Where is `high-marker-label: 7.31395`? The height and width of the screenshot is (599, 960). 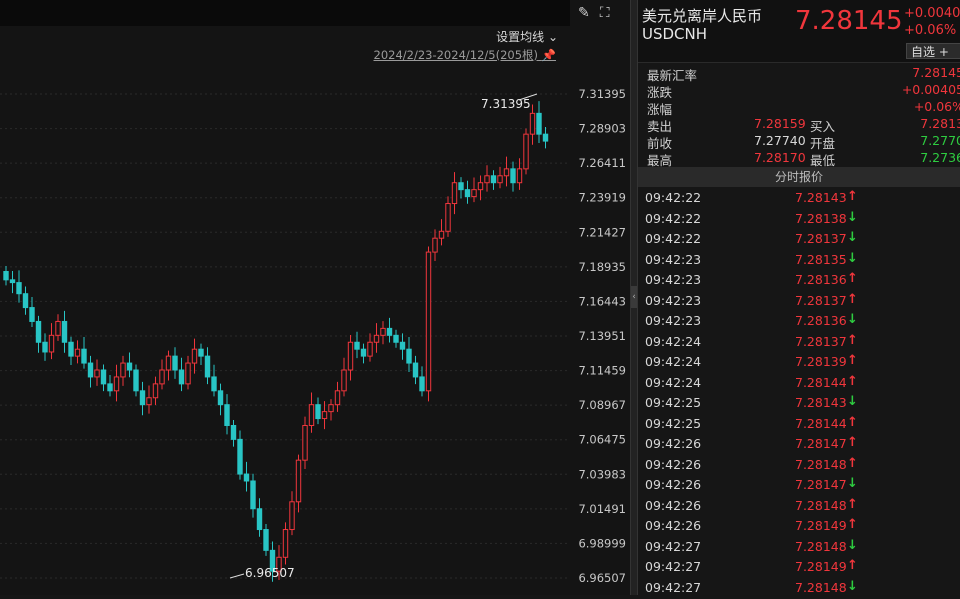
high-marker-label: 7.31395 is located at coordinates (506, 104).